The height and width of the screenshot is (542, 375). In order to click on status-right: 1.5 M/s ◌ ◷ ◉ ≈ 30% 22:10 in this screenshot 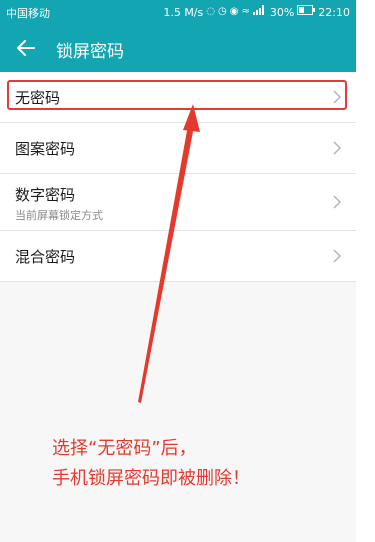, I will do `click(256, 12)`.